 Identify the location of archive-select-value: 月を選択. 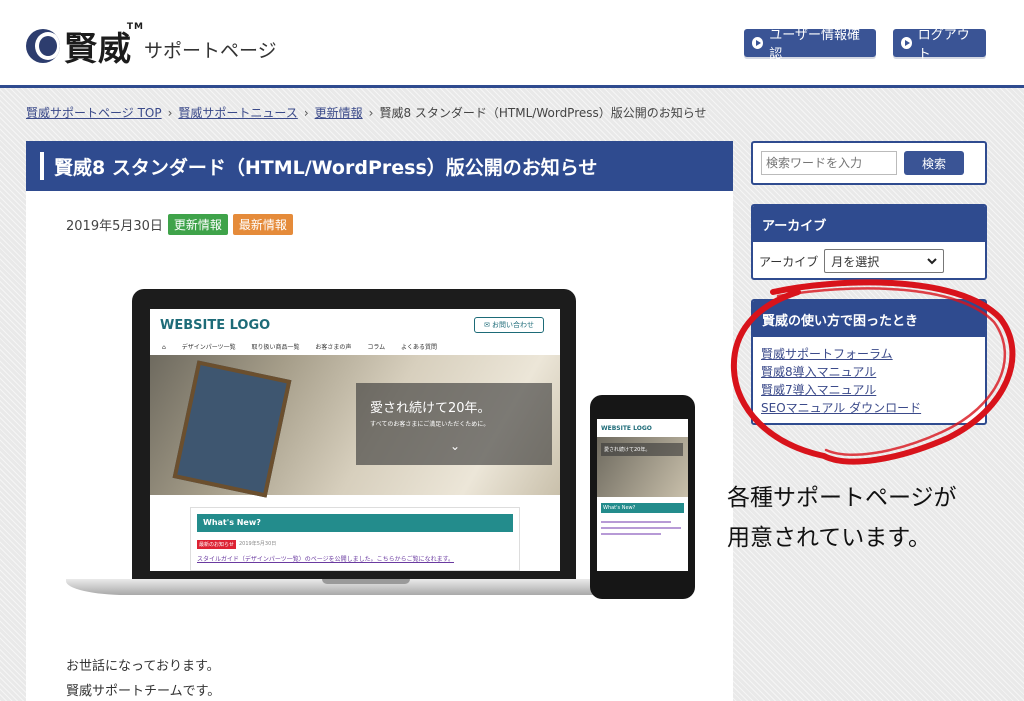
(855, 261).